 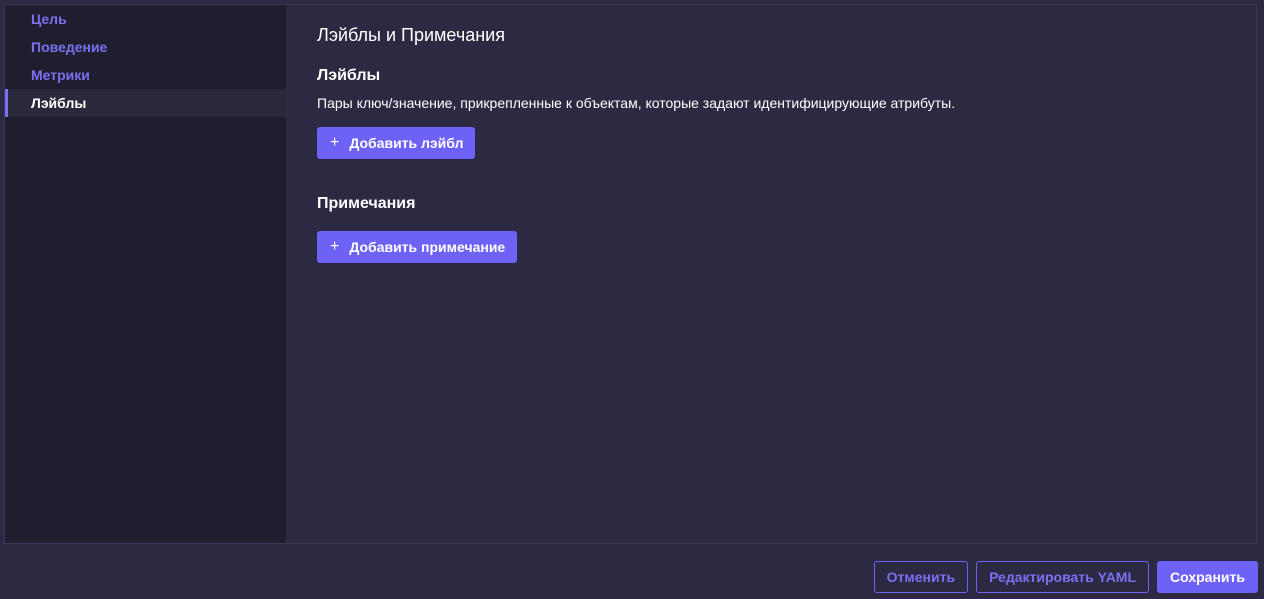 What do you see at coordinates (349, 75) in the screenshot?
I see `labels-section-title: Лэйблы` at bounding box center [349, 75].